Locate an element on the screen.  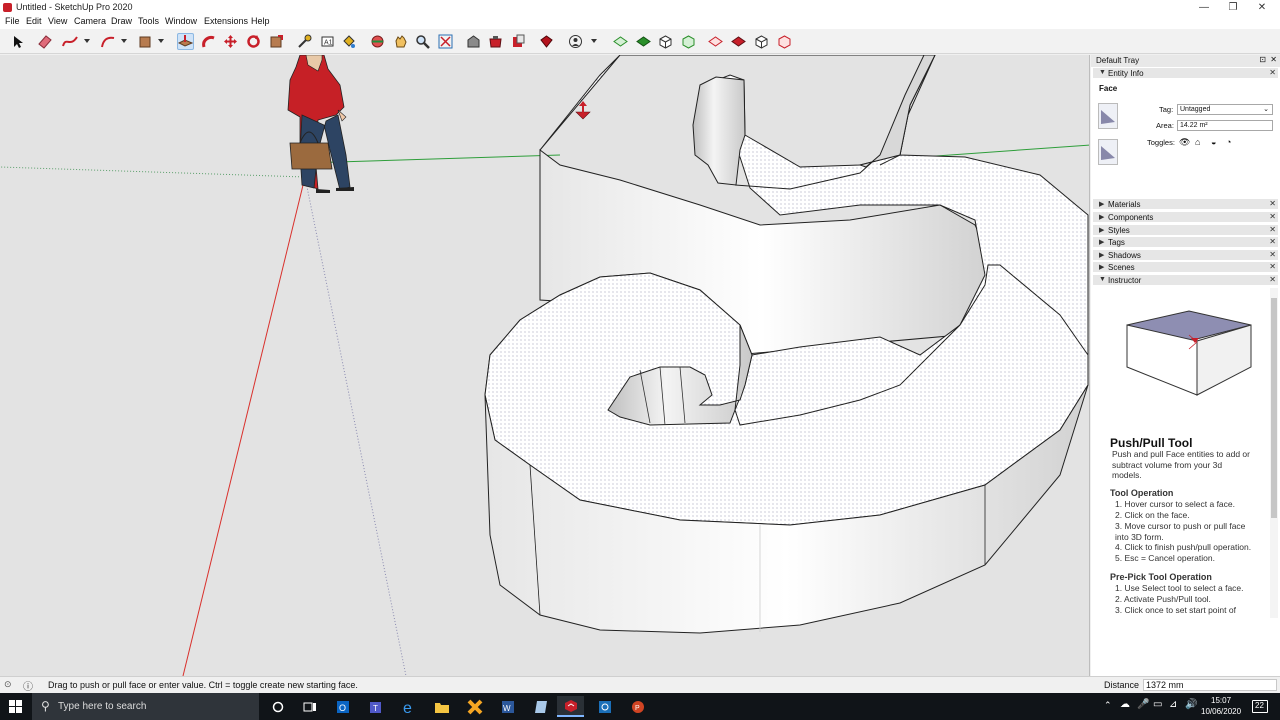
camera-dropdown-icon is located at coordinates (594, 41).